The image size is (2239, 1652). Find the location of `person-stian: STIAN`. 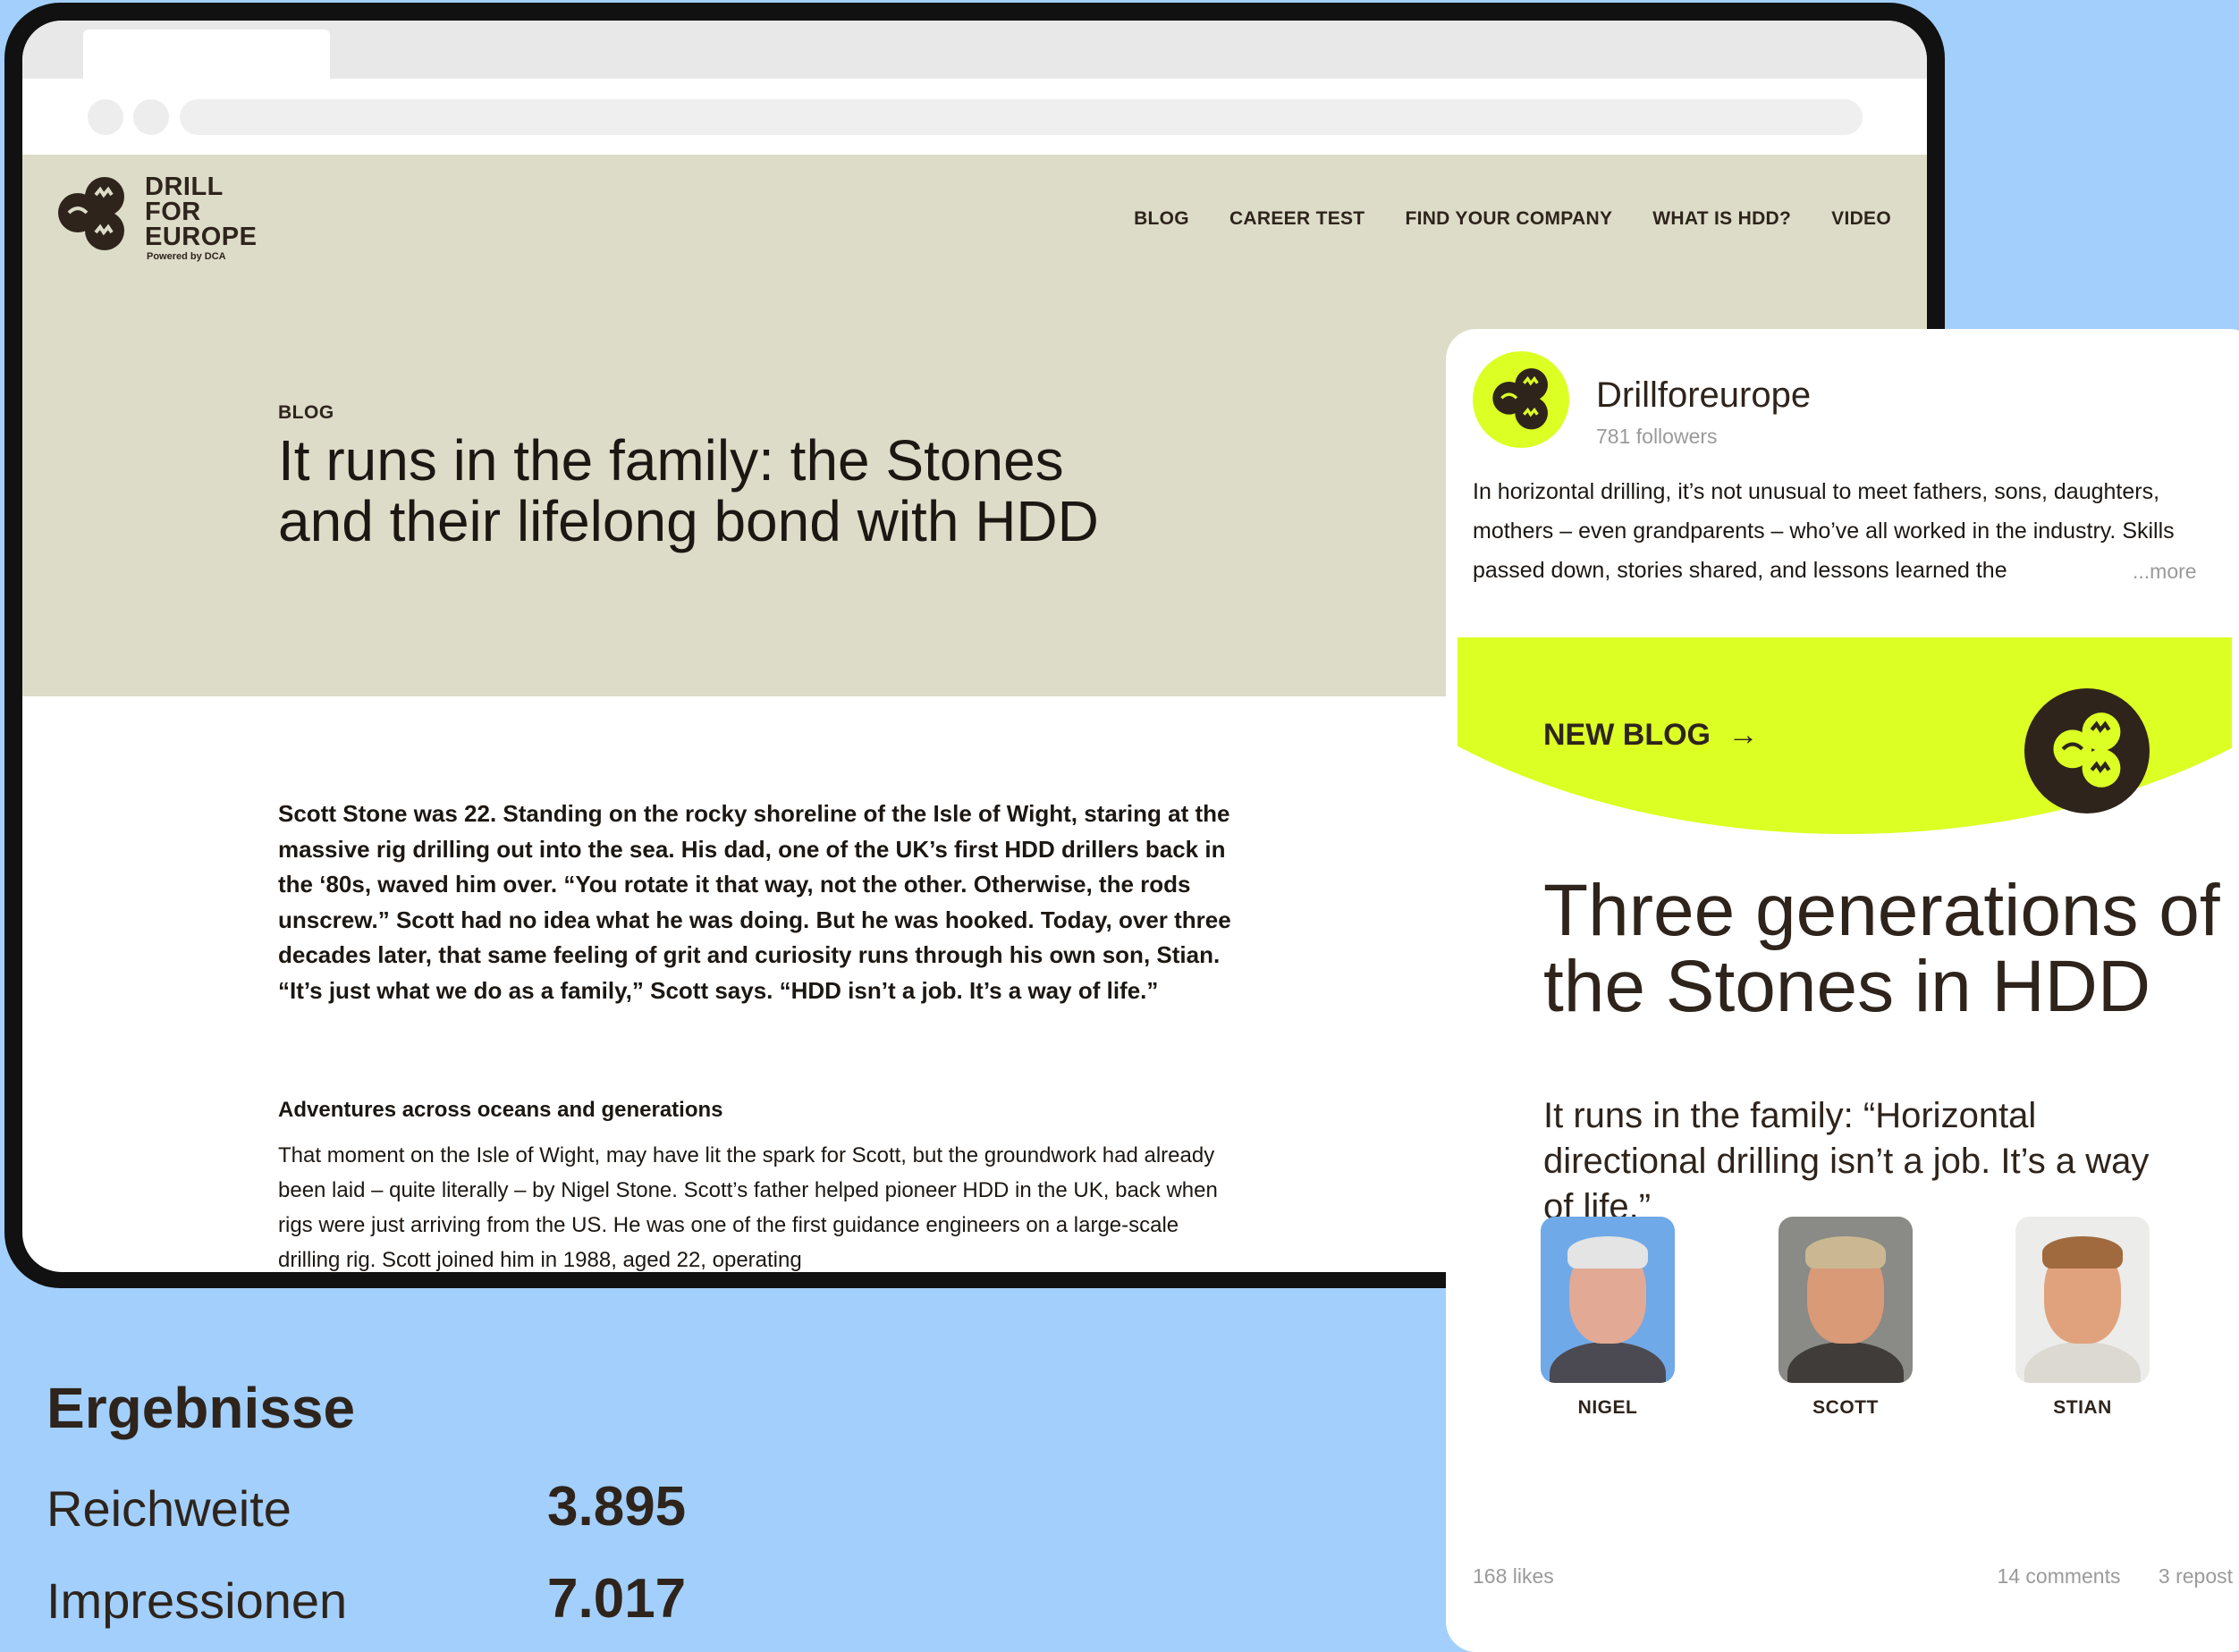

person-stian: STIAN is located at coordinates (2082, 1318).